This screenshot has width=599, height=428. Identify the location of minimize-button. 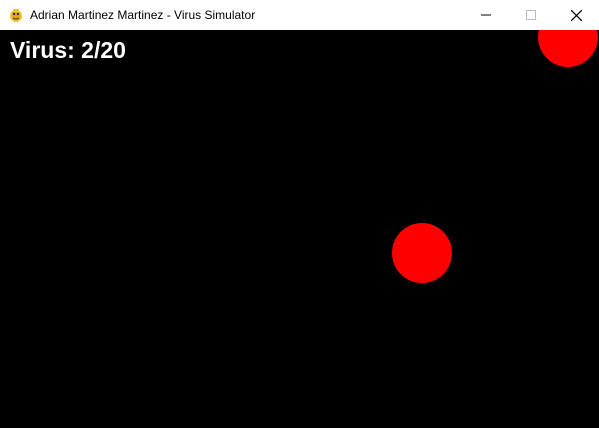
(486, 15).